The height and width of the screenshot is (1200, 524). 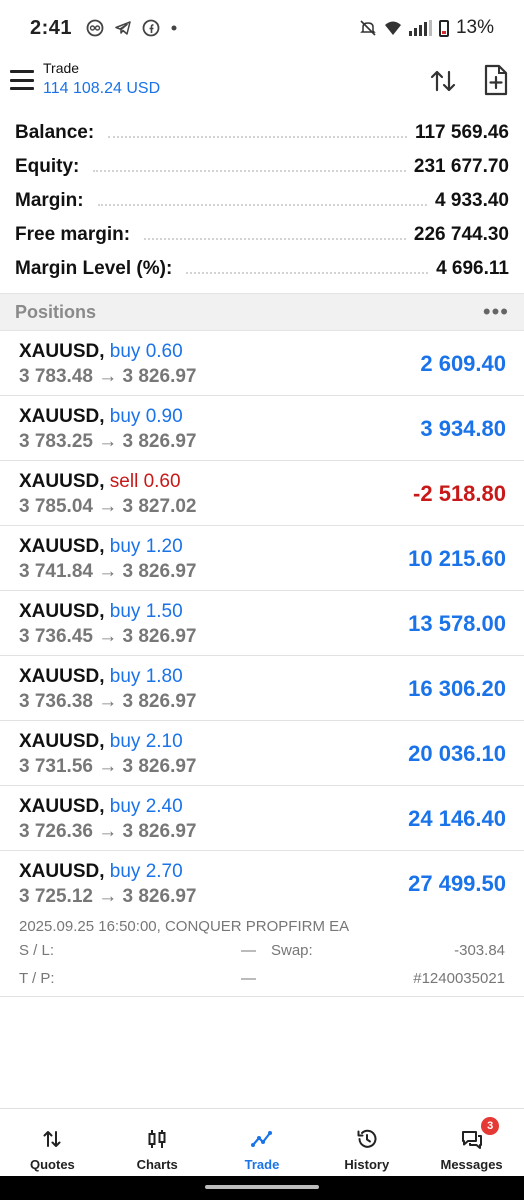 I want to click on home-gesture-handle, so click(x=262, y=1187).